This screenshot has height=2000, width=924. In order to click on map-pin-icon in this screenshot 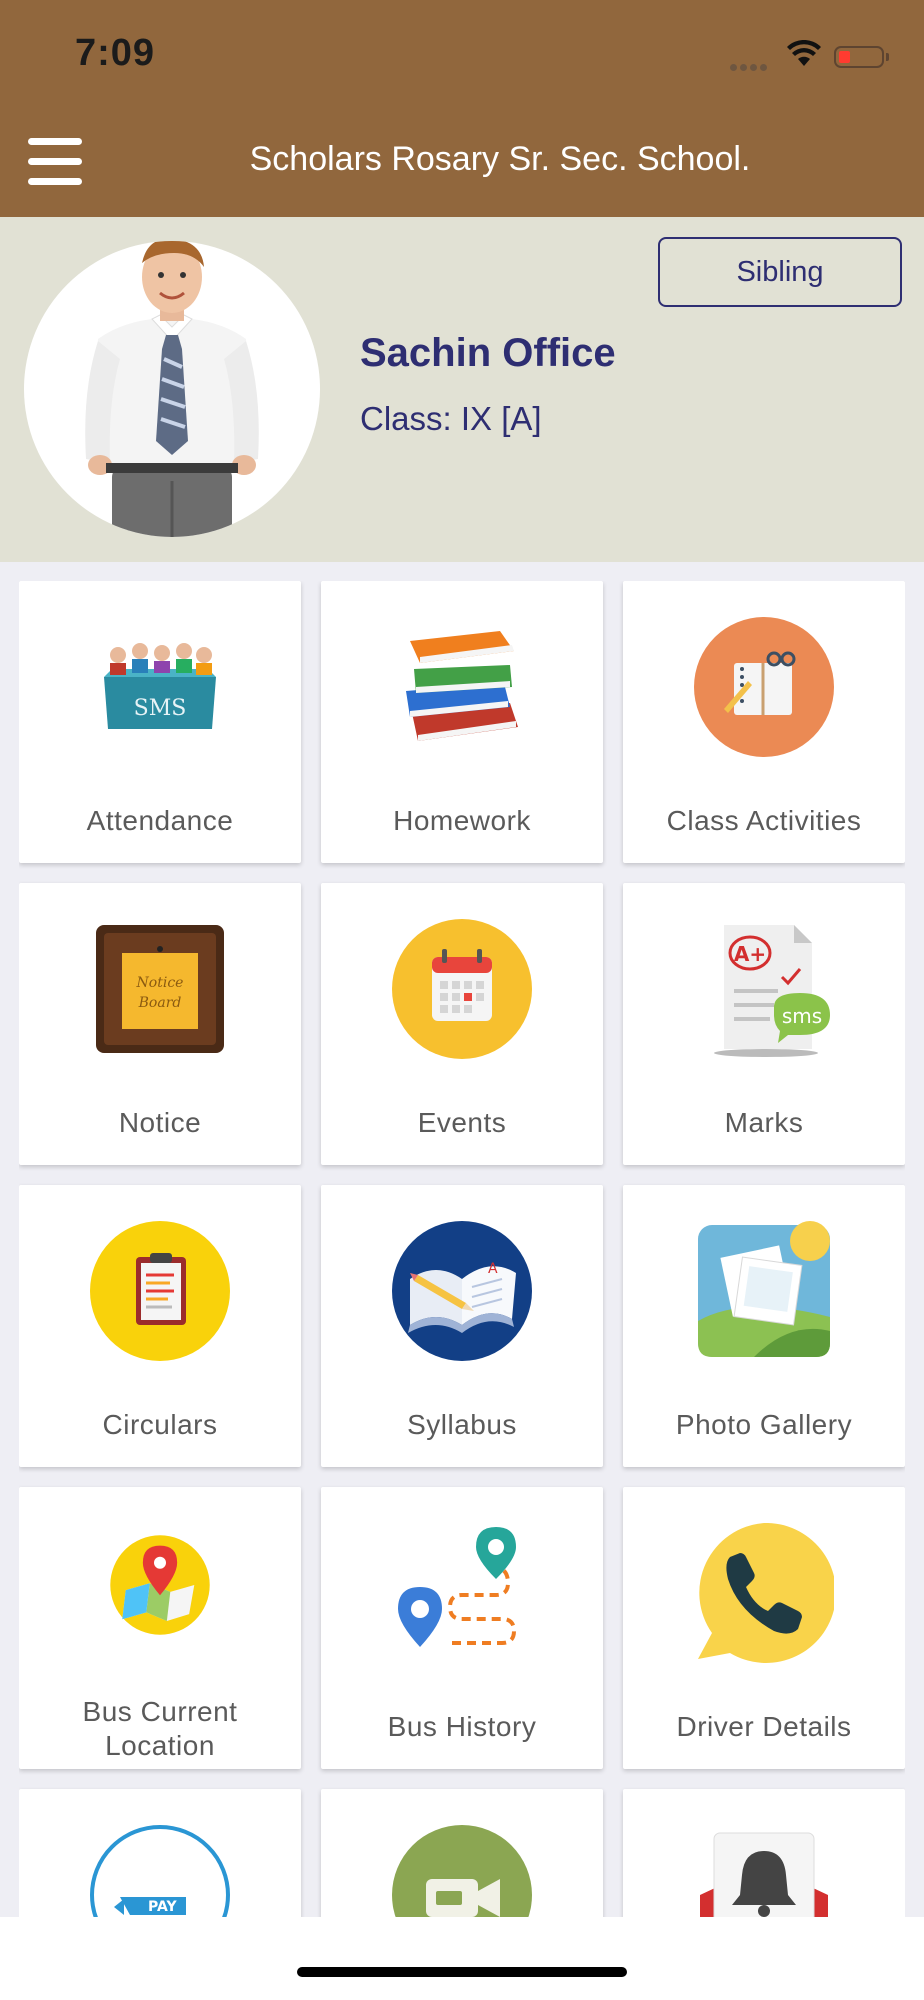, I will do `click(160, 1585)`.